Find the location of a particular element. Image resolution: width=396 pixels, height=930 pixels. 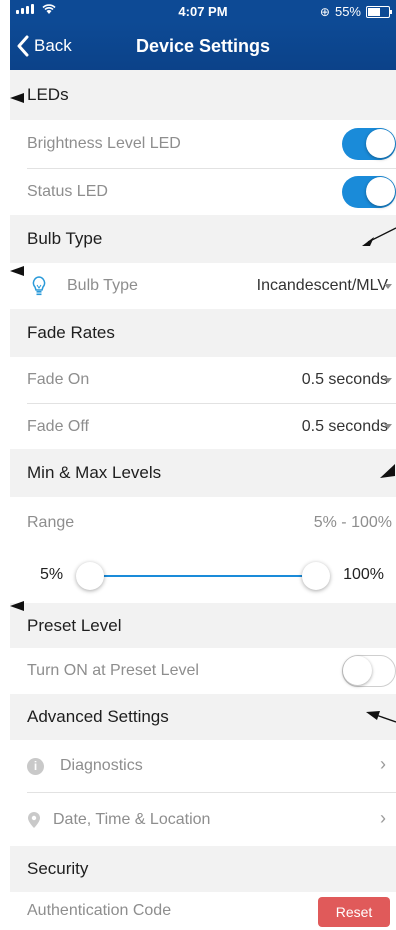

date-time-location-row: Date, Time & Location › is located at coordinates (203, 819).